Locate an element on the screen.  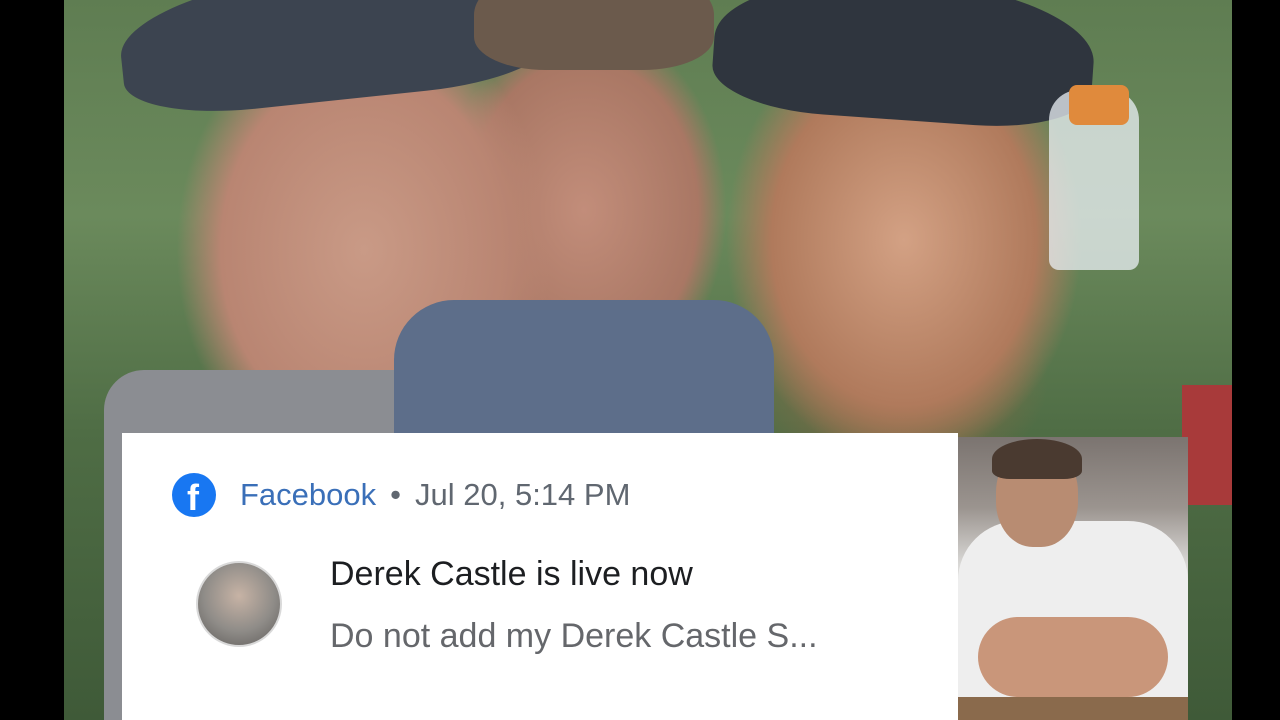
baseball-cap-right is located at coordinates (904, 67).